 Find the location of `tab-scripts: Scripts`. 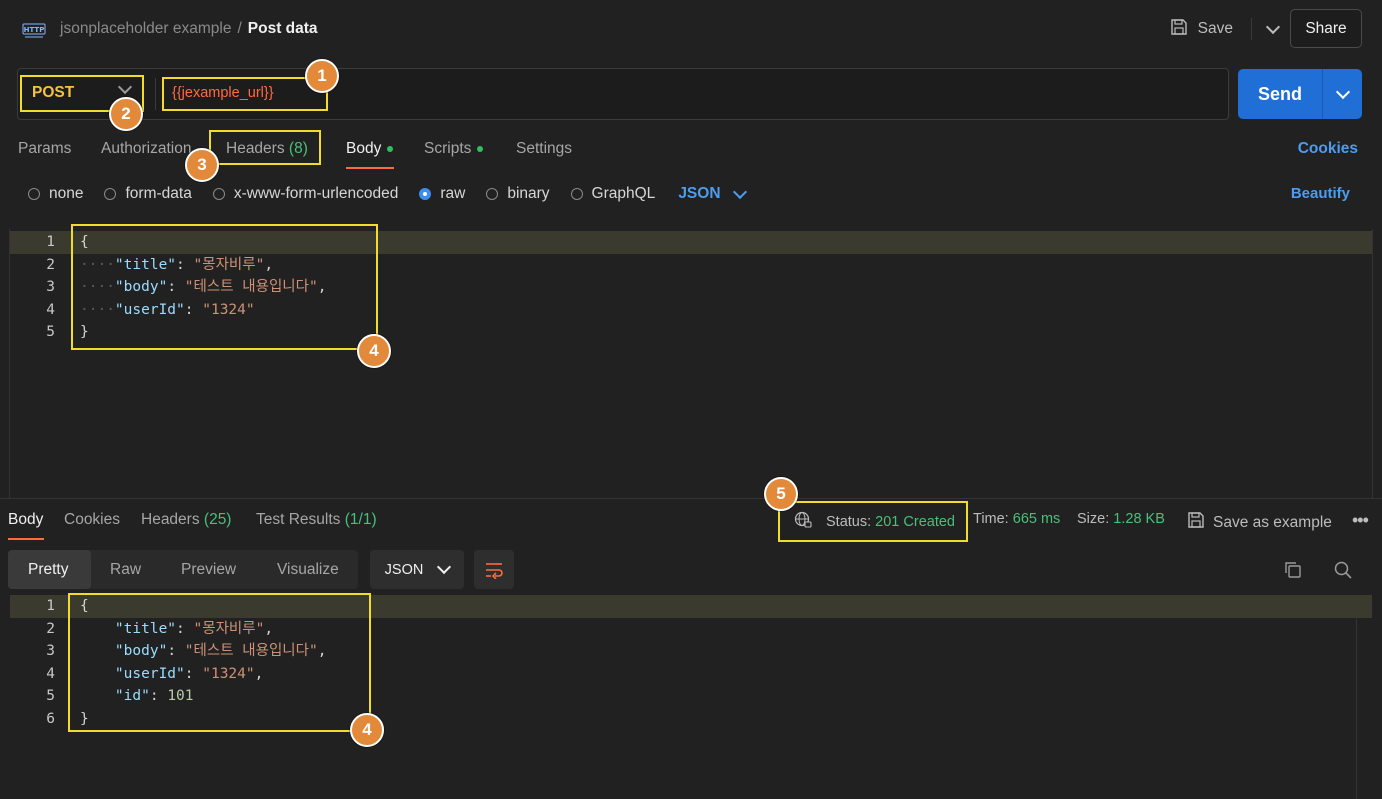

tab-scripts: Scripts is located at coordinates (454, 149).